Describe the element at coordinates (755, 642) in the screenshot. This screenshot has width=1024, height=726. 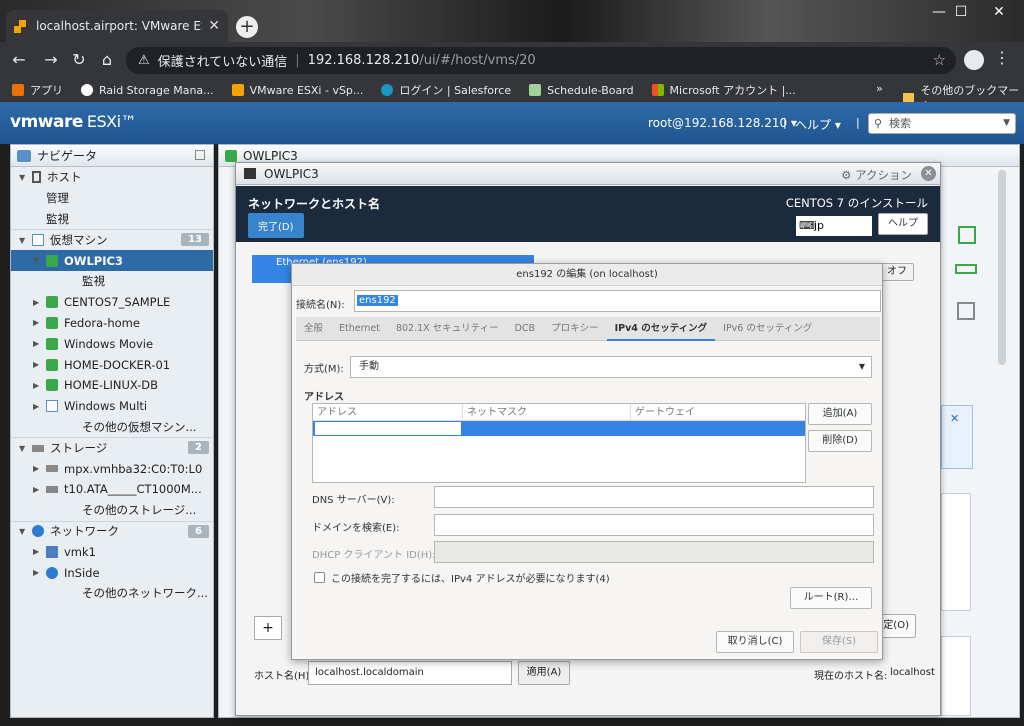
I see `cancel-button: 取り消し(C)` at that location.